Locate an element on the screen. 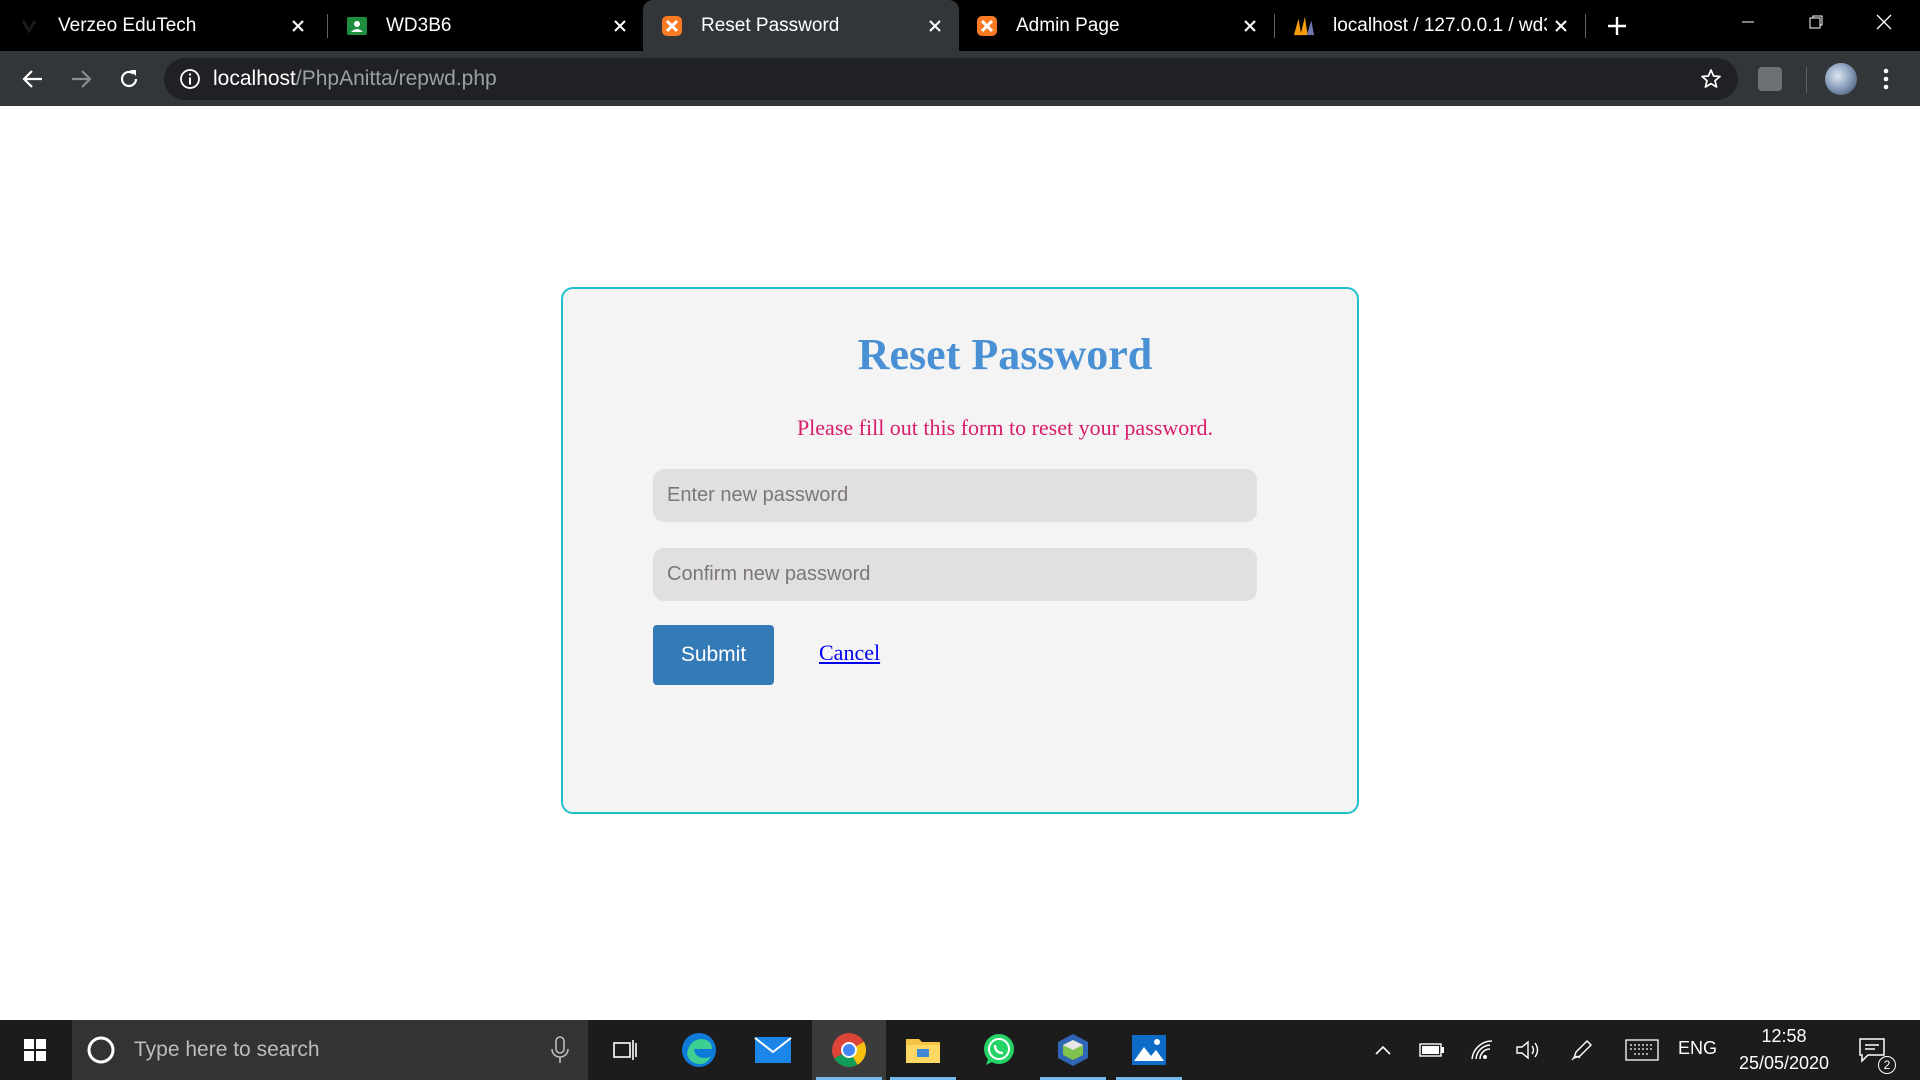 Image resolution: width=1920 pixels, height=1080 pixels. browser-toolbar: localhost/PhpAnitta/repwd.php is located at coordinates (960, 78).